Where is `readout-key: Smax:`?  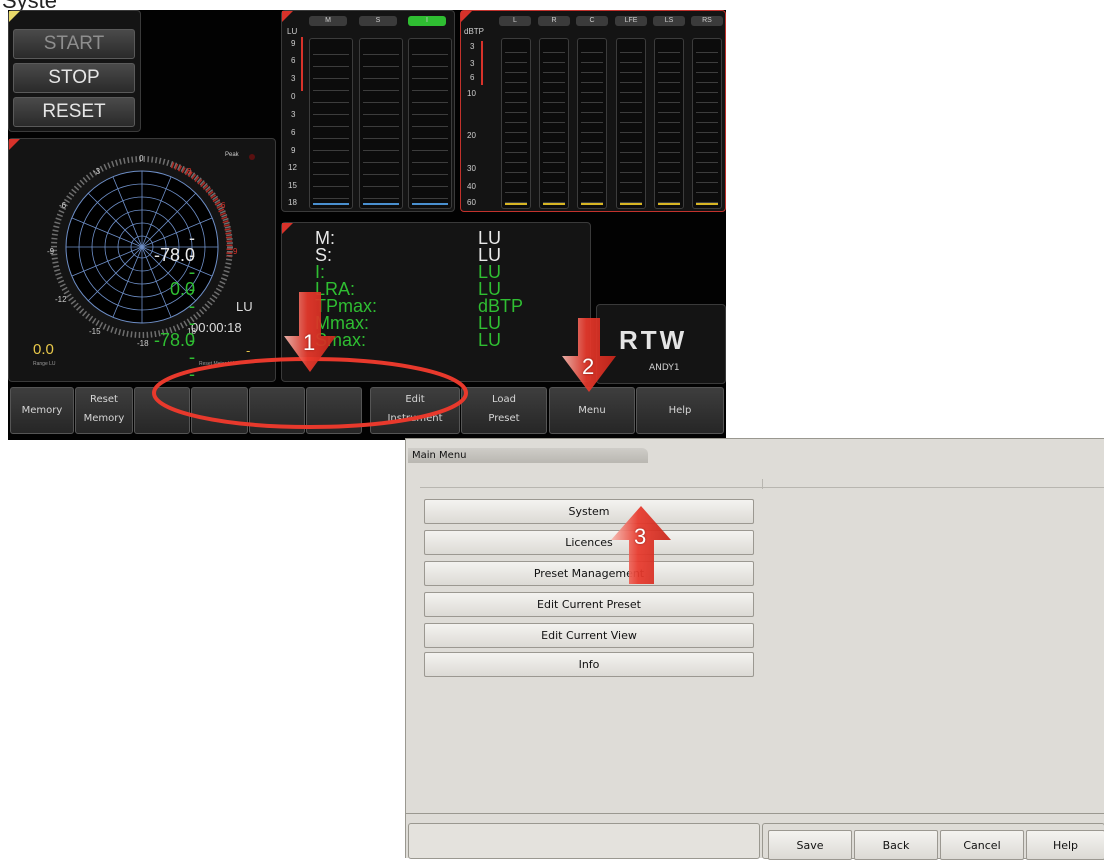 readout-key: Smax: is located at coordinates (341, 340).